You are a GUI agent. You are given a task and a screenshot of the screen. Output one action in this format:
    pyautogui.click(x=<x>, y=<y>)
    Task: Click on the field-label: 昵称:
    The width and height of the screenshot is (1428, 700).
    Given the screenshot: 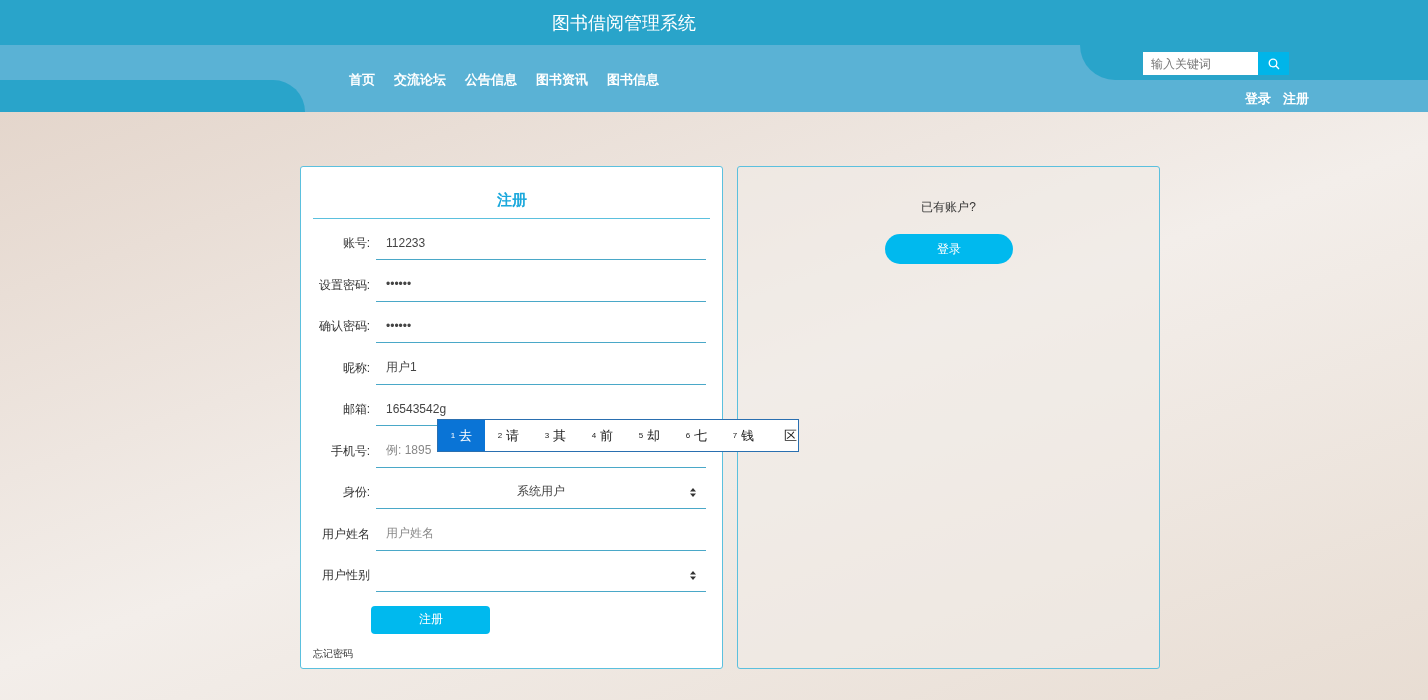 What is the action you would take?
    pyautogui.click(x=355, y=368)
    